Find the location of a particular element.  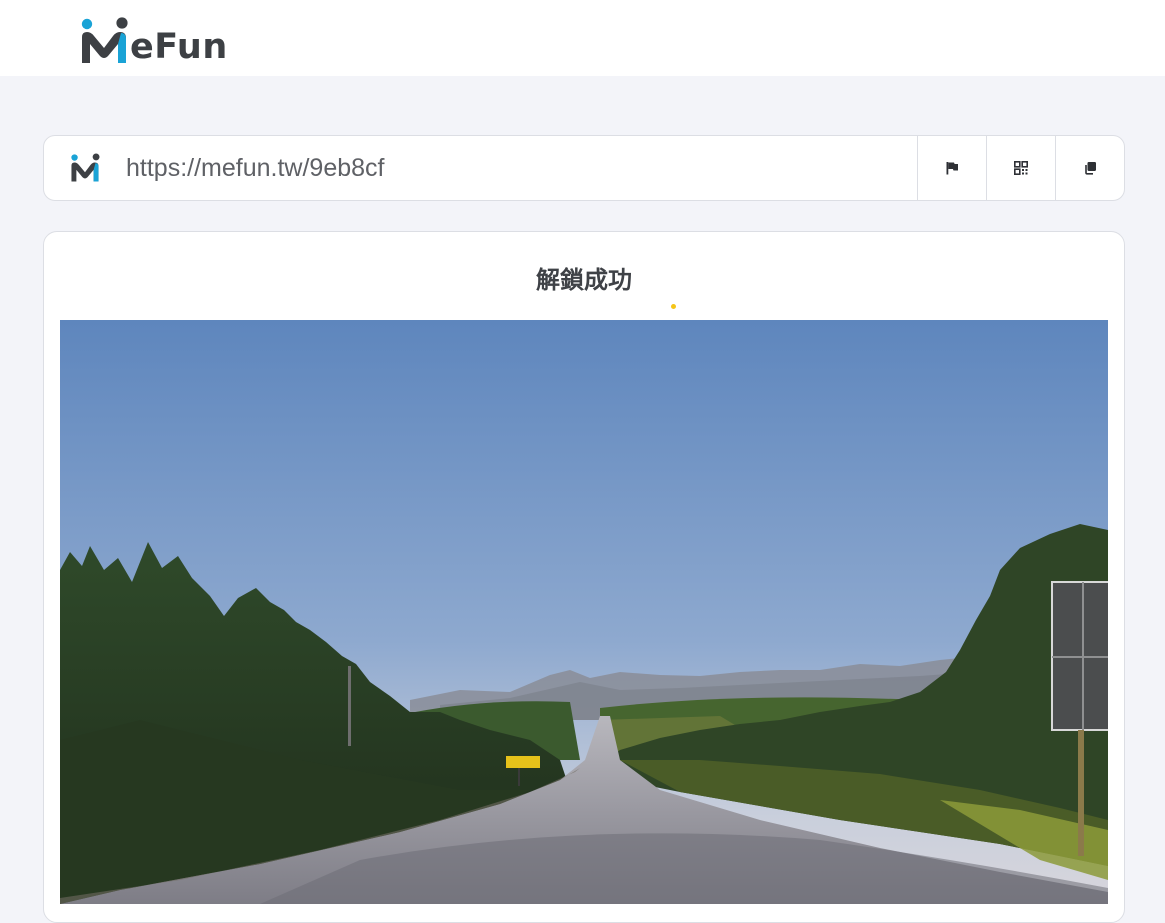

copy-button is located at coordinates (1089, 168).